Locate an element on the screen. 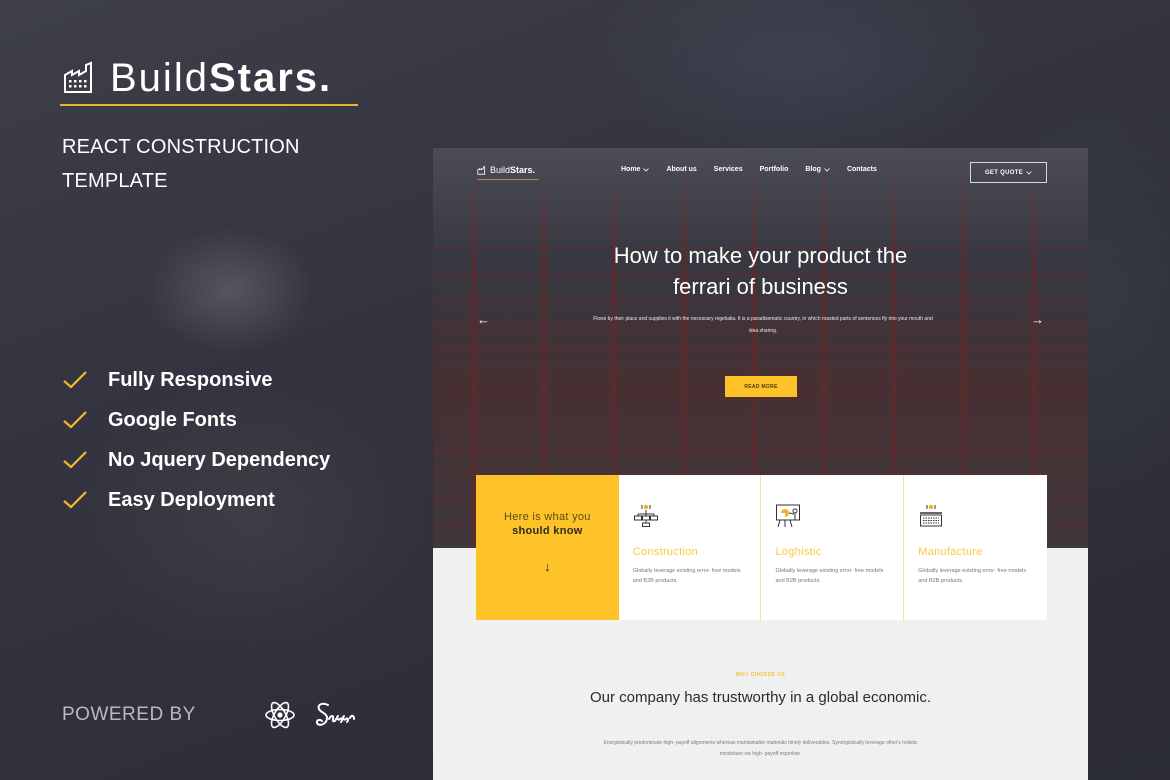 The image size is (1170, 780). feature-item: Google Fonts is located at coordinates (196, 420).